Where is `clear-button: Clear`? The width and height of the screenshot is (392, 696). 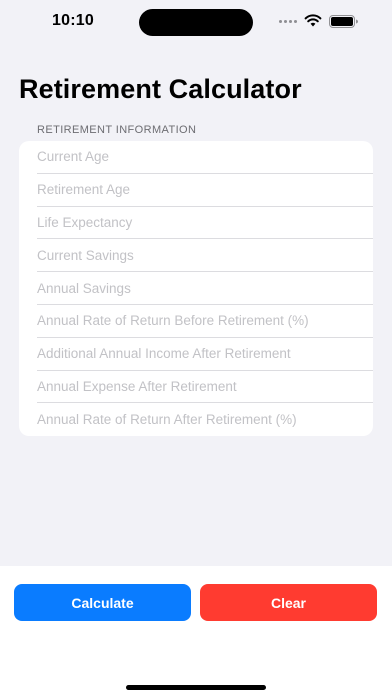
clear-button: Clear is located at coordinates (288, 602).